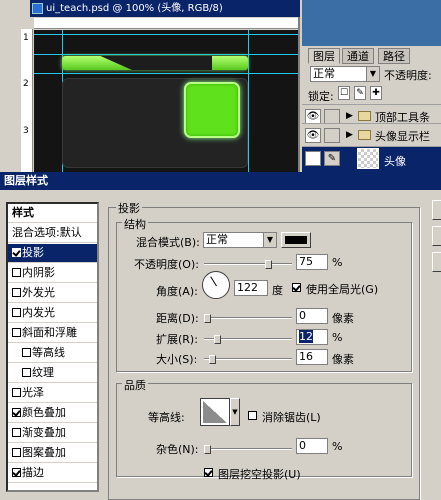 The image size is (441, 500). Describe the element at coordinates (360, 93) in the screenshot. I see `lock-image-icon: ✎` at that location.